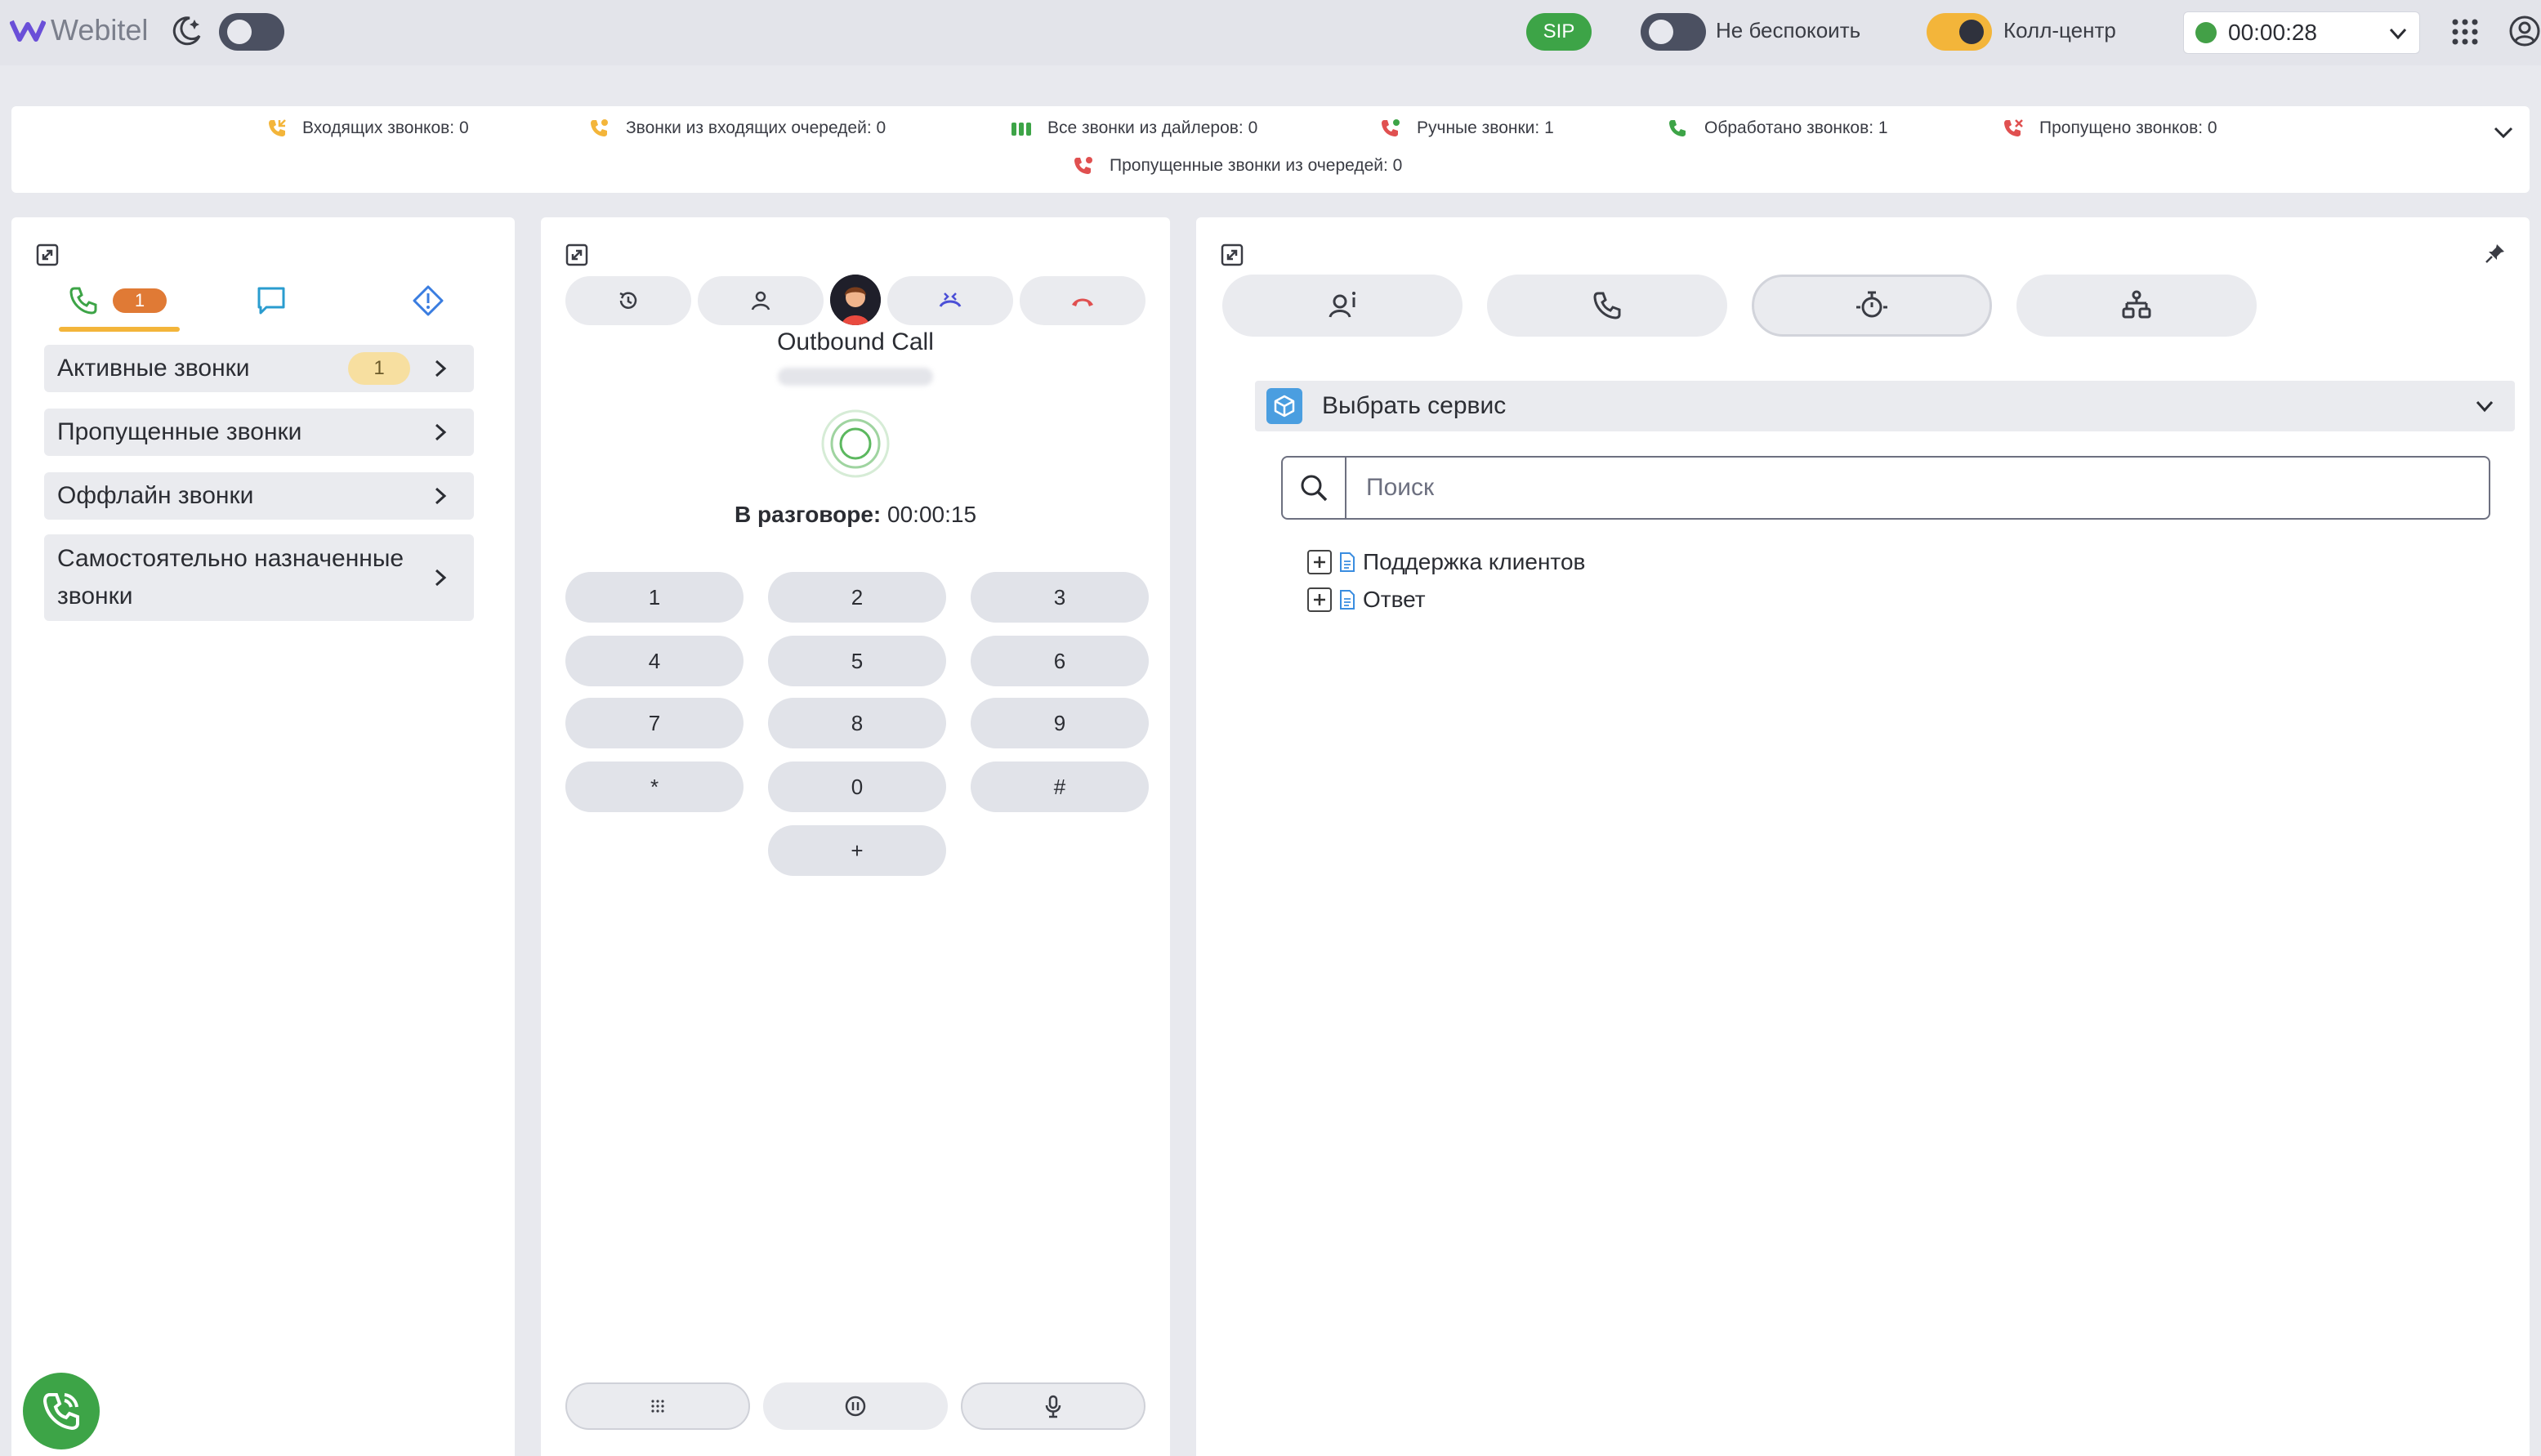  I want to click on webitel-logo-icon, so click(28, 31).